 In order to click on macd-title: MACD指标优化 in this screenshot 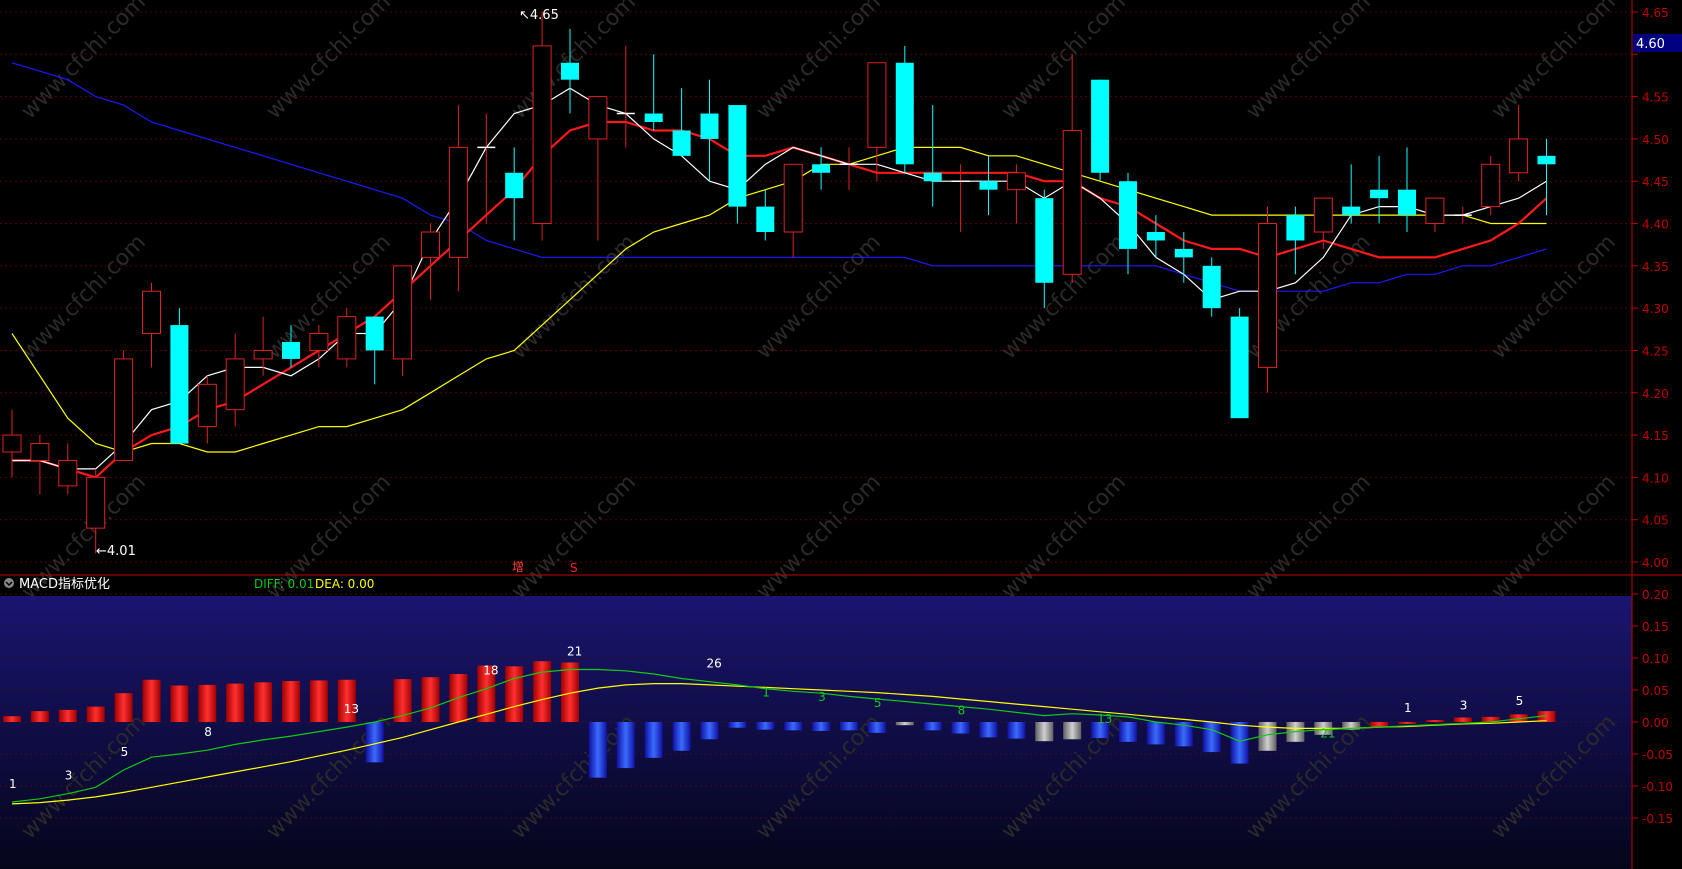, I will do `click(64, 584)`.